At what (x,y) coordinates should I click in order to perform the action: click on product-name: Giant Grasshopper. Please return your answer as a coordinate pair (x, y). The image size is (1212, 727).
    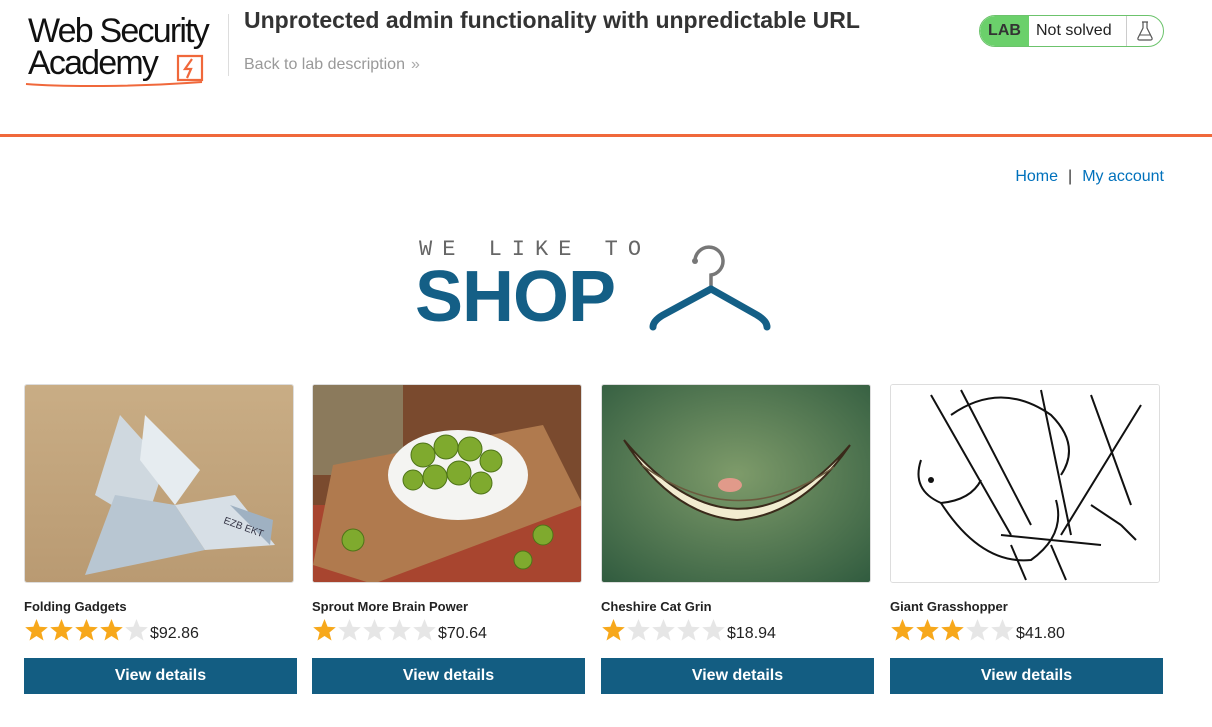
    Looking at the image, I should click on (949, 606).